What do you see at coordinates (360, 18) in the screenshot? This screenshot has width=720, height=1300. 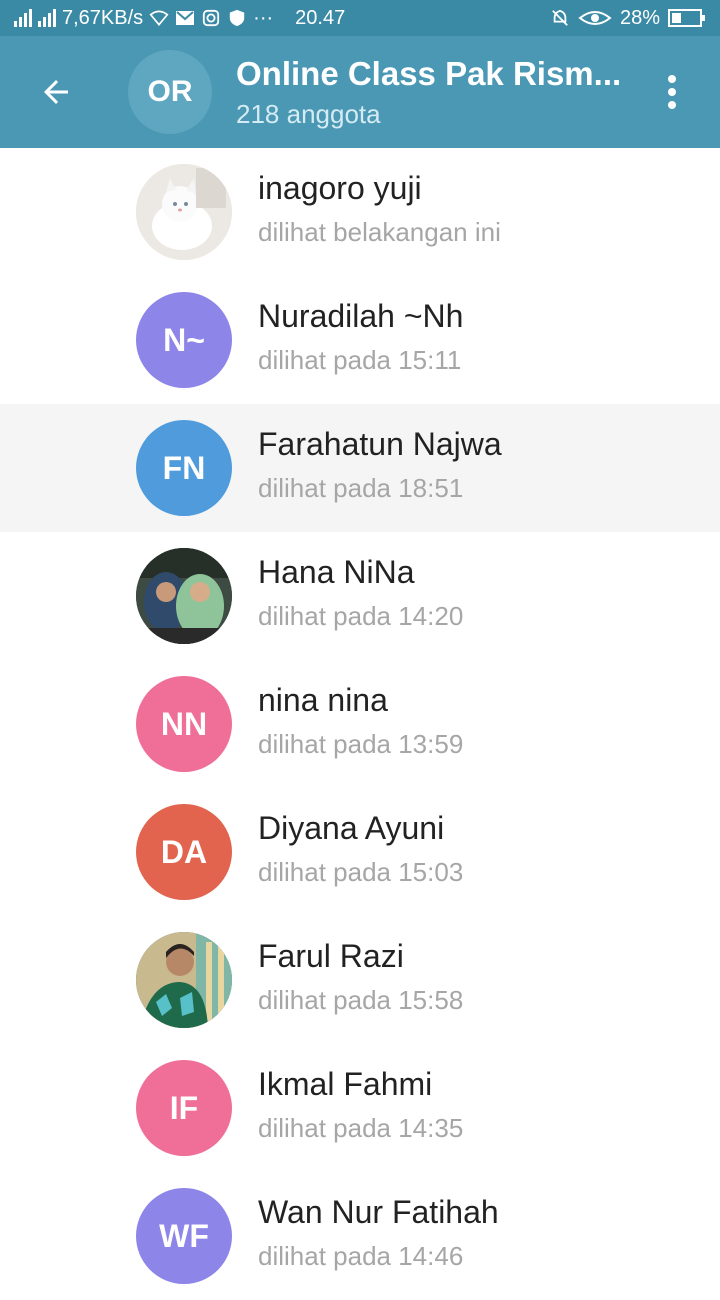 I see `status-bar: 7,67KB/s ··· 20.47 28%` at bounding box center [360, 18].